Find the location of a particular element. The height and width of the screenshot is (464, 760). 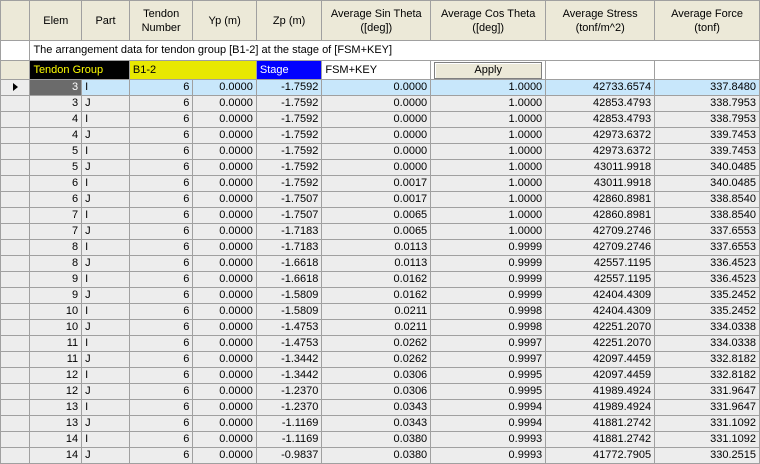

cell-zp: -1.7183 is located at coordinates (289, 231).